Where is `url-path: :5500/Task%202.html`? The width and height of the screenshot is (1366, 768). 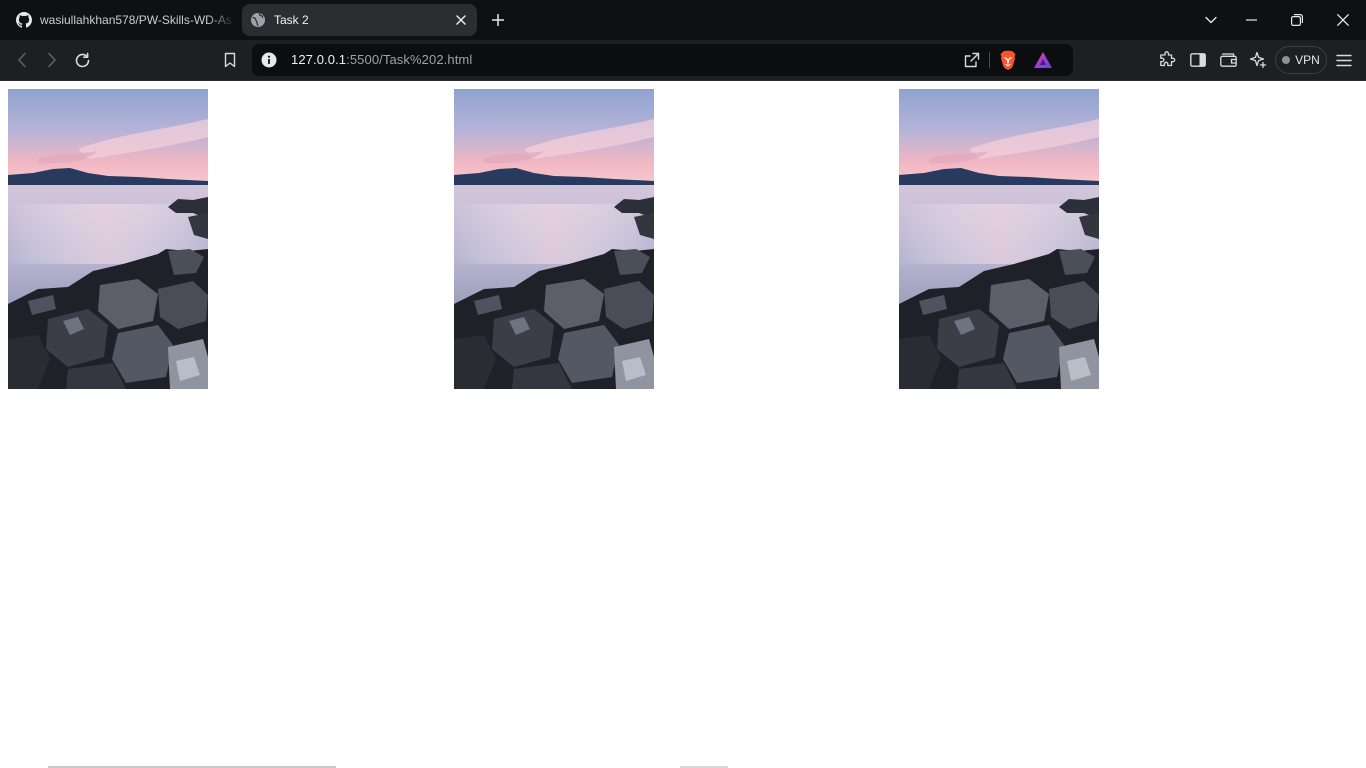 url-path: :5500/Task%202.html is located at coordinates (409, 59).